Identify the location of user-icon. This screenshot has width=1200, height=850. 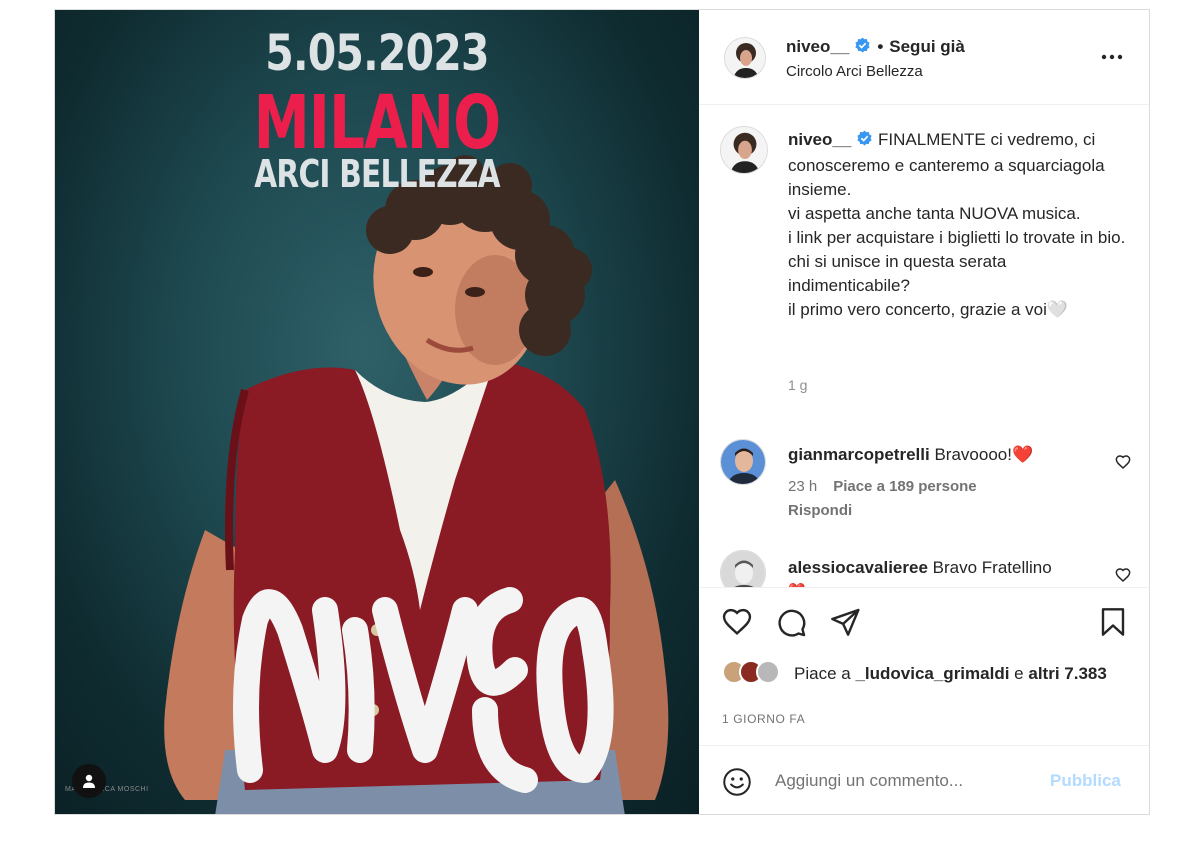
(89, 781).